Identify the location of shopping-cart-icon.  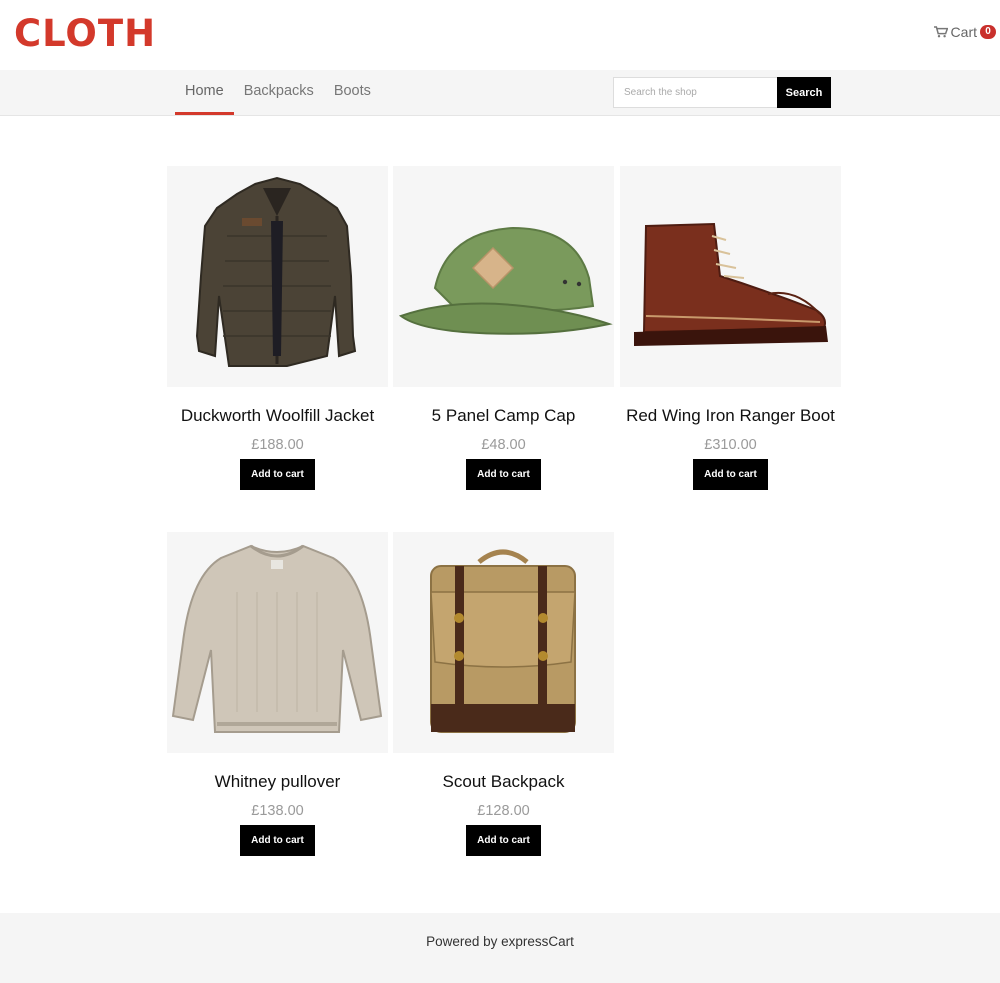
(940, 32).